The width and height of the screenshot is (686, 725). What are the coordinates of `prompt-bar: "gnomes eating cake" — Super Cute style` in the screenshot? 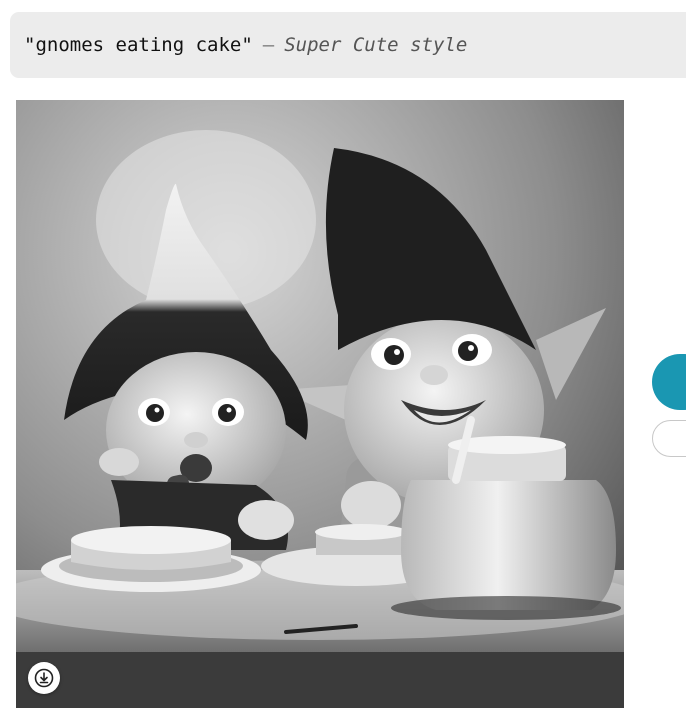 It's located at (348, 45).